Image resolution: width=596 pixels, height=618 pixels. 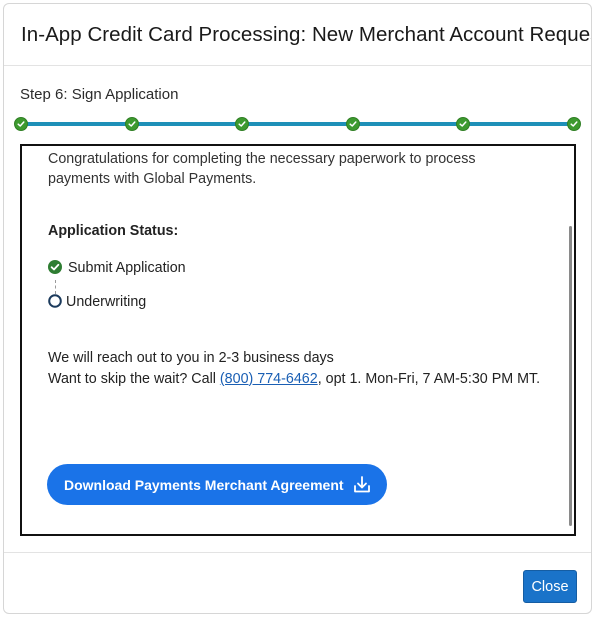 I want to click on status-item-submit-application: Submit Application, so click(x=117, y=268).